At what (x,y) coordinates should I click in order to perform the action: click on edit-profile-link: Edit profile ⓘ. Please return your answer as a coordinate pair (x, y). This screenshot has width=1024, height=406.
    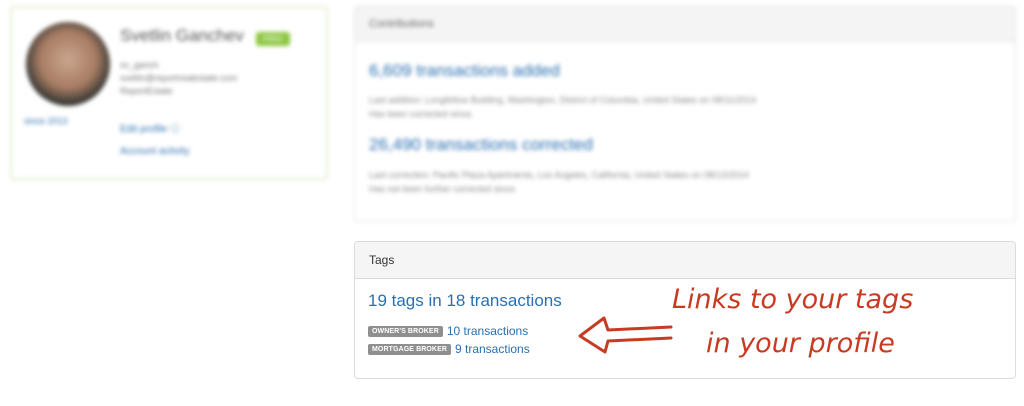
    Looking at the image, I should click on (150, 127).